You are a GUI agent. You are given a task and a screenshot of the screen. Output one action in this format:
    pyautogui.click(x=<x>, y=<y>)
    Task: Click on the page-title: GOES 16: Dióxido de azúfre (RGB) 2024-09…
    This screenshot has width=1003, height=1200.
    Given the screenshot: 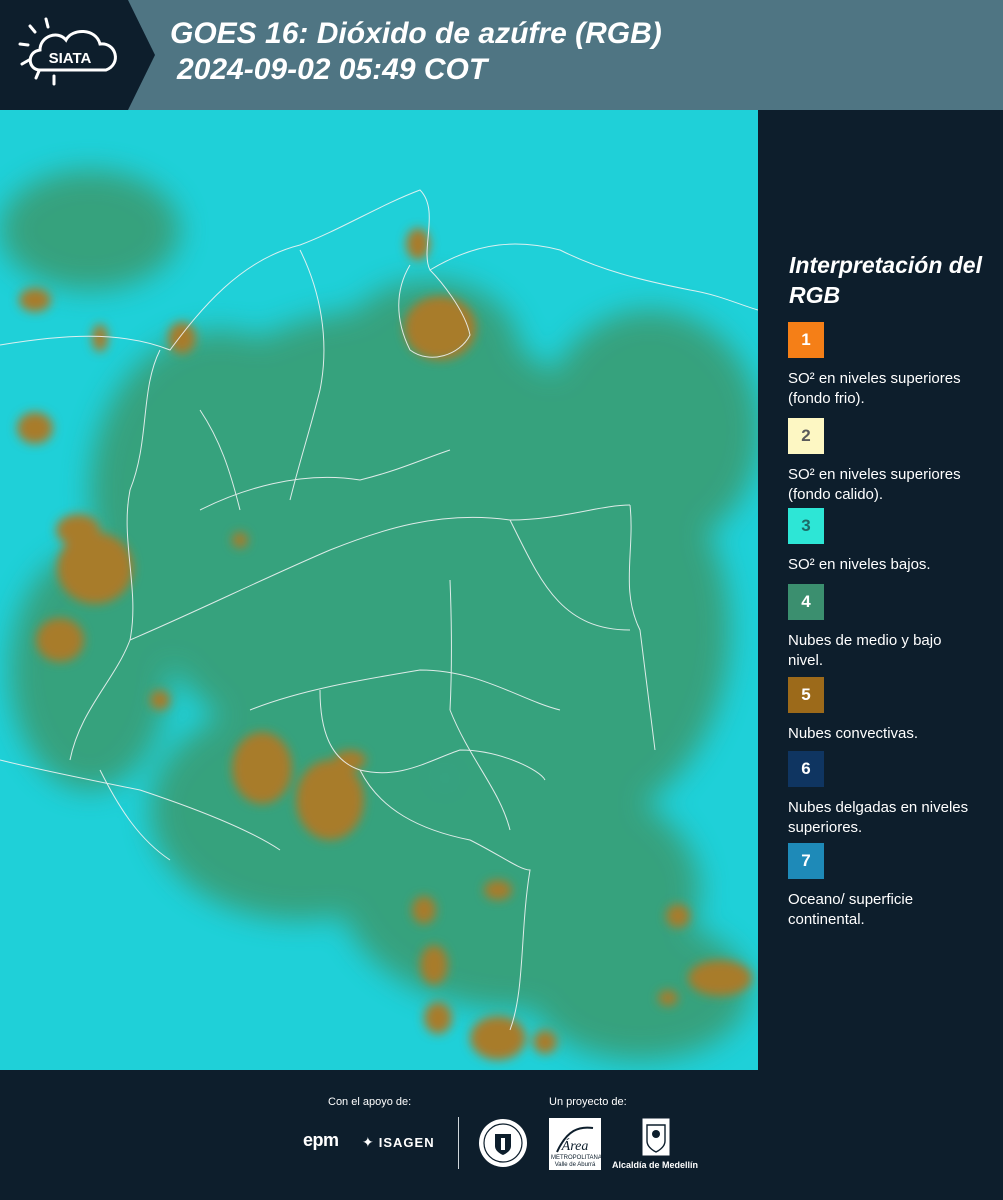 What is the action you would take?
    pyautogui.click(x=416, y=52)
    